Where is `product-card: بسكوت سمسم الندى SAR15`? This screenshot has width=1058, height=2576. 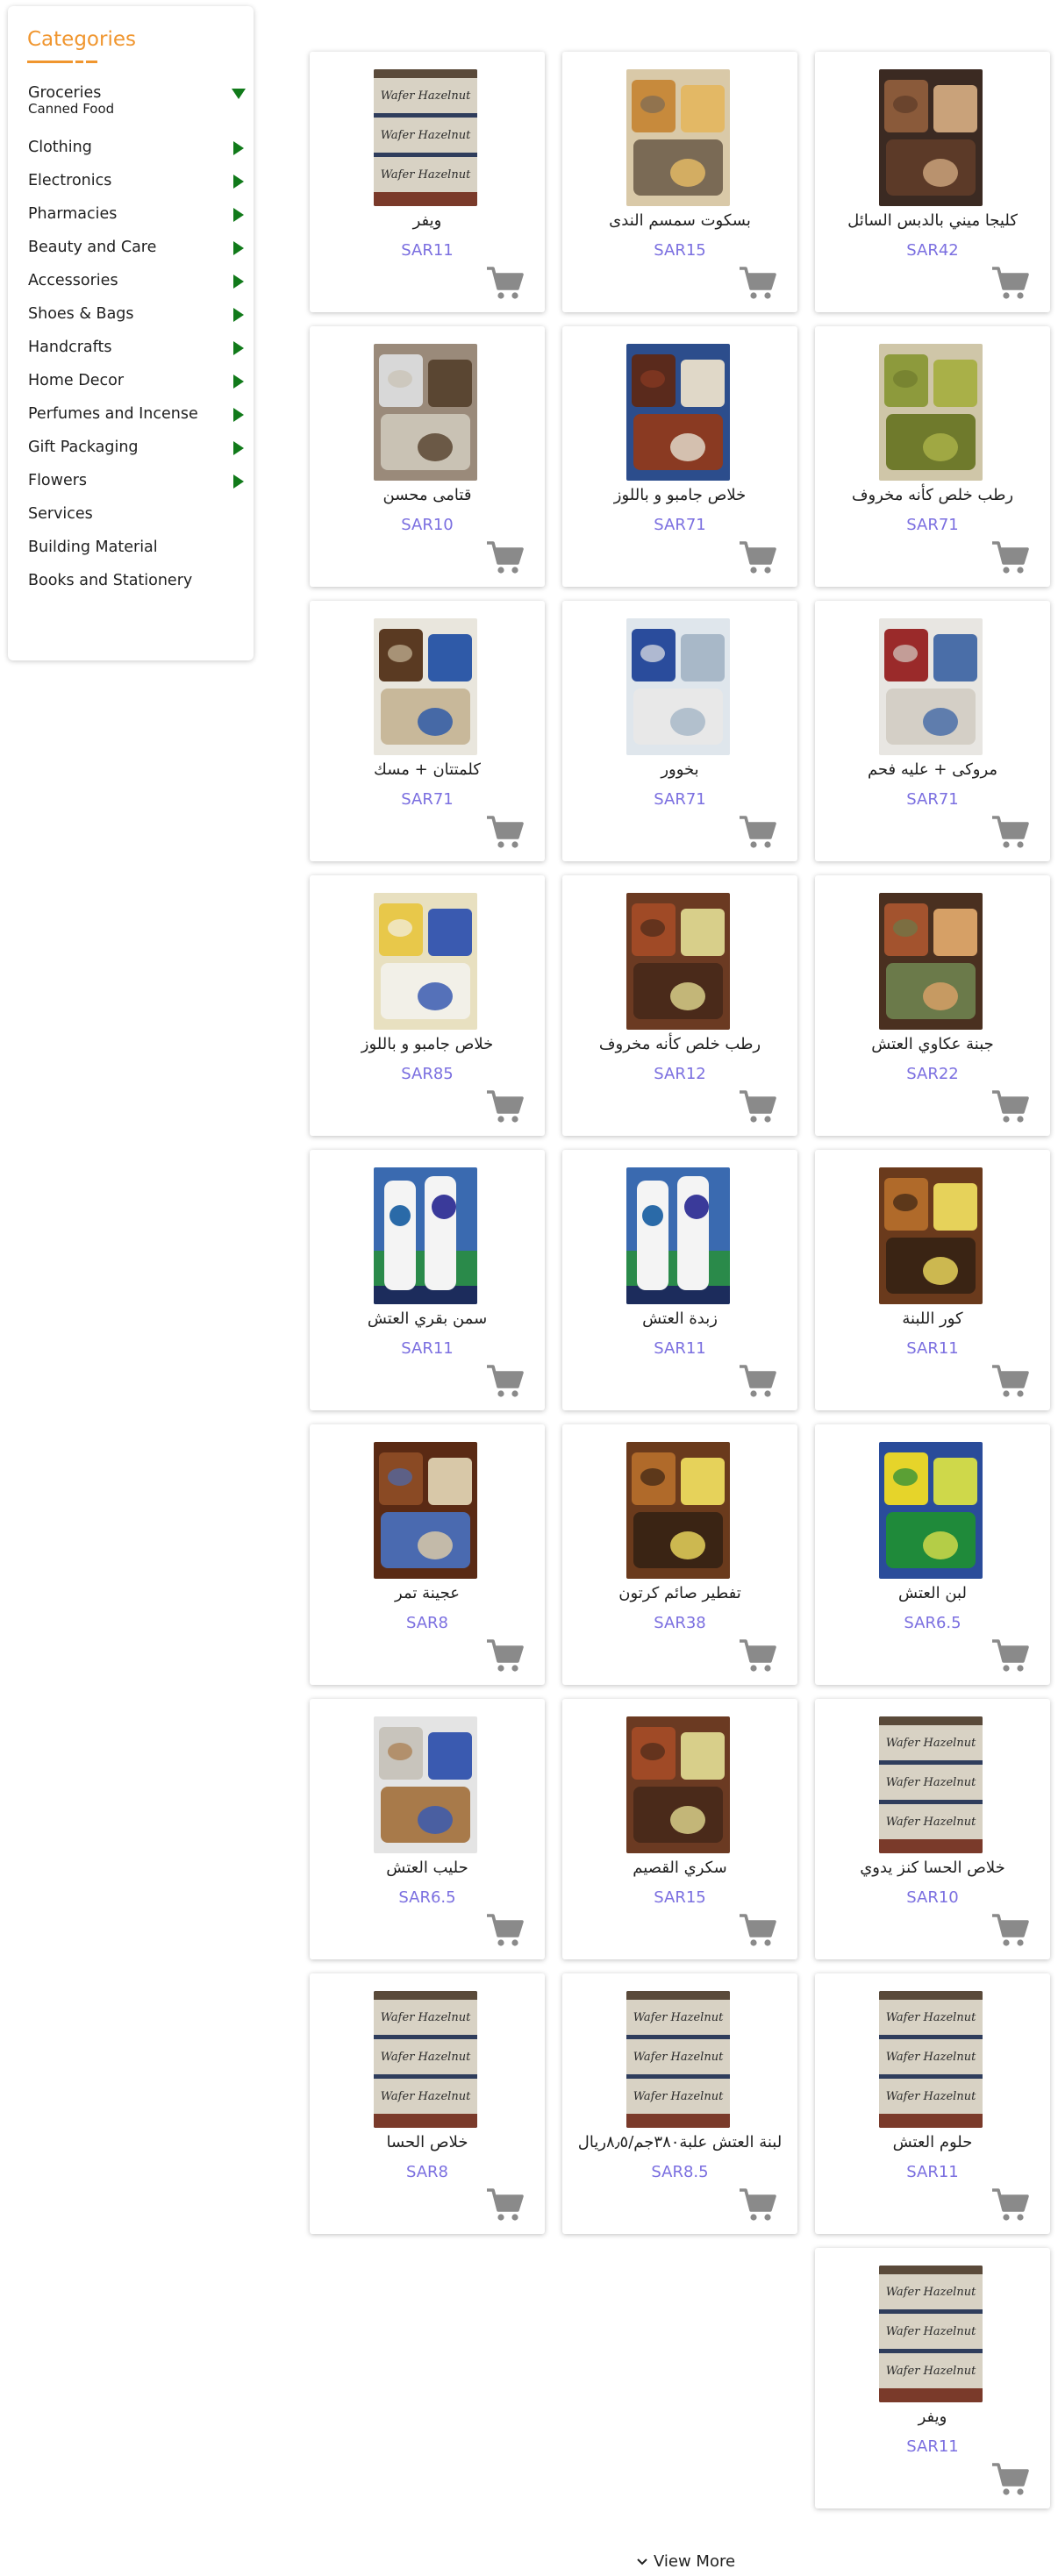
product-card: بسكوت سمسم الندى SAR15 is located at coordinates (679, 182).